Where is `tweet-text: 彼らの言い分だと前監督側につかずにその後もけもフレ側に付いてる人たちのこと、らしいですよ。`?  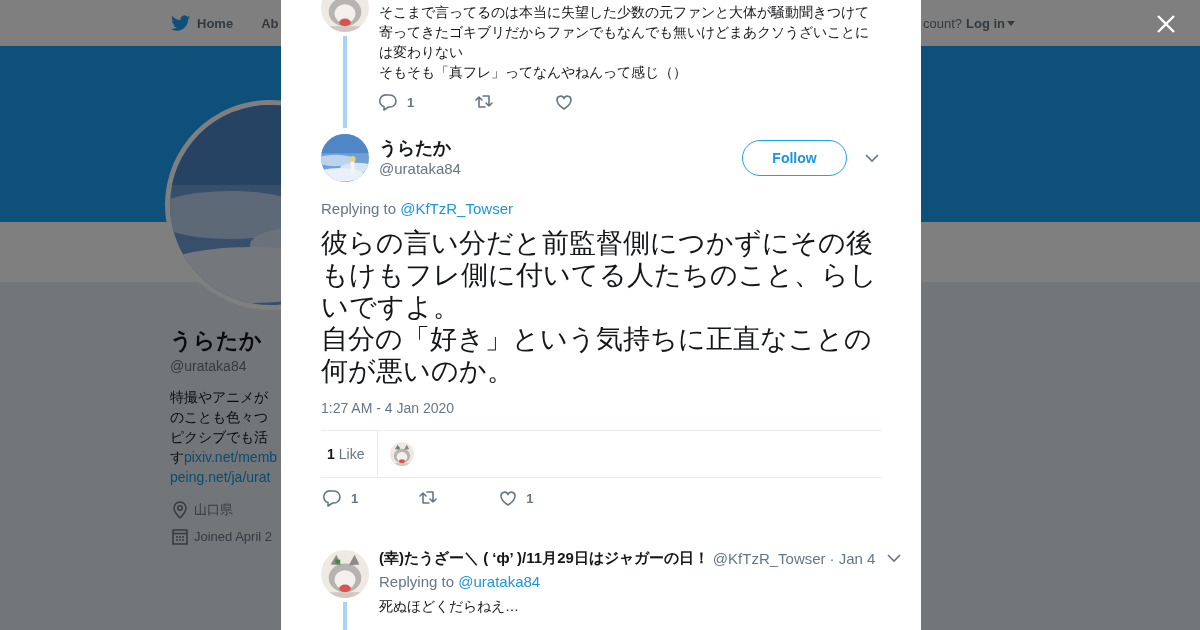
tweet-text: 彼らの言い分だと前監督側につかずにその後もけもフレ側に付いてる人たちのこと、らしいですよ。 is located at coordinates (599, 275).